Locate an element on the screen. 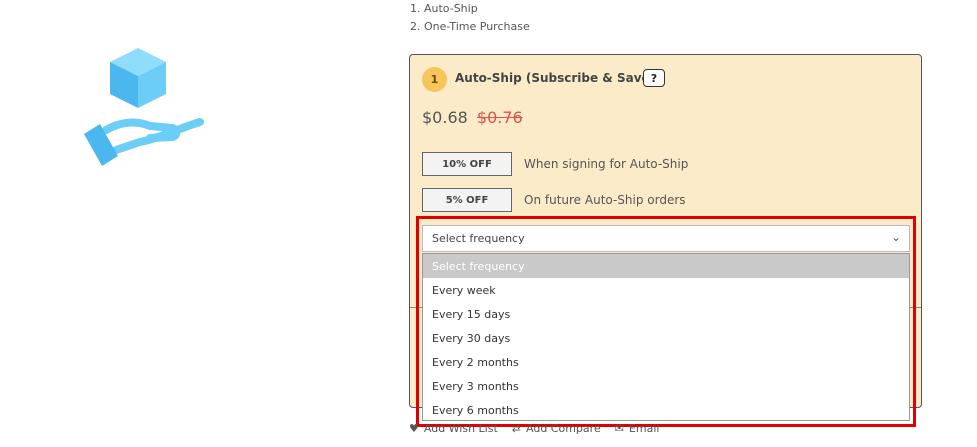 The image size is (977, 447). compare-icon: ⇄ is located at coordinates (516, 428).